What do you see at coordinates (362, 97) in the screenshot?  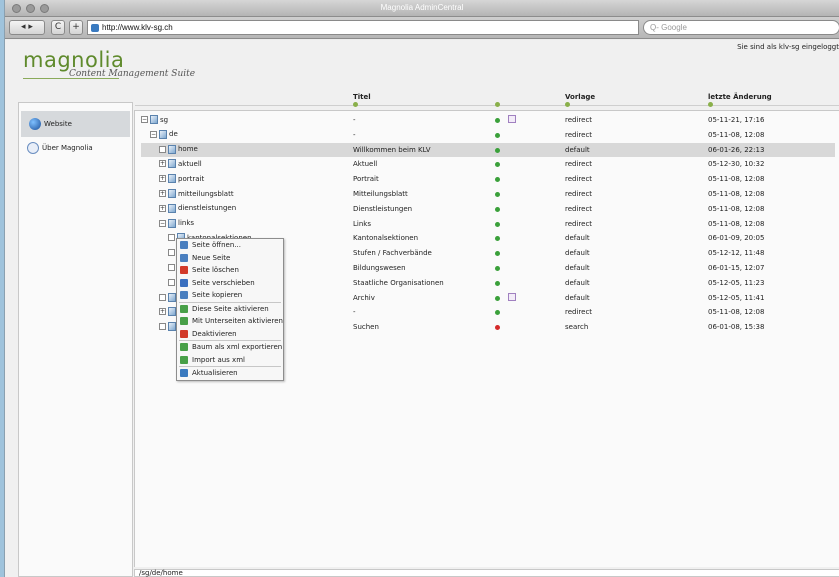 I see `column-header-title: Titel` at bounding box center [362, 97].